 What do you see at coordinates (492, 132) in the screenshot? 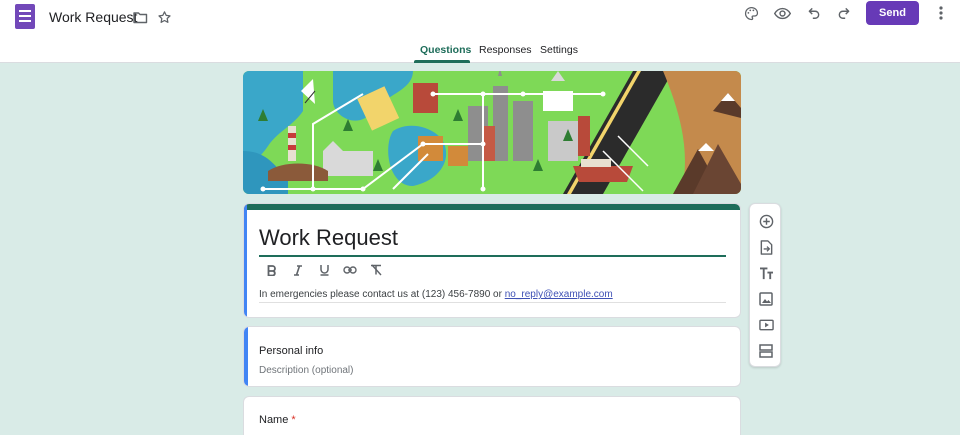
I see `header-illustration` at bounding box center [492, 132].